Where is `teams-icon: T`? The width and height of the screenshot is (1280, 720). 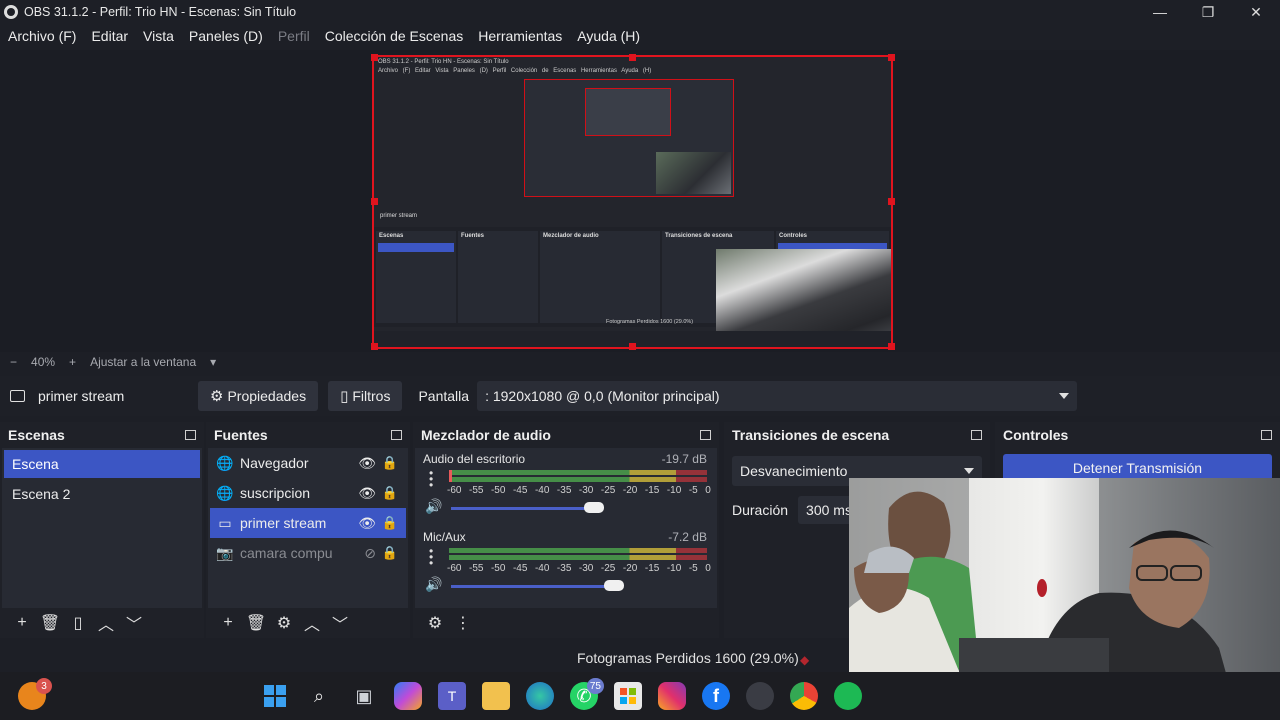 teams-icon: T is located at coordinates (452, 696).